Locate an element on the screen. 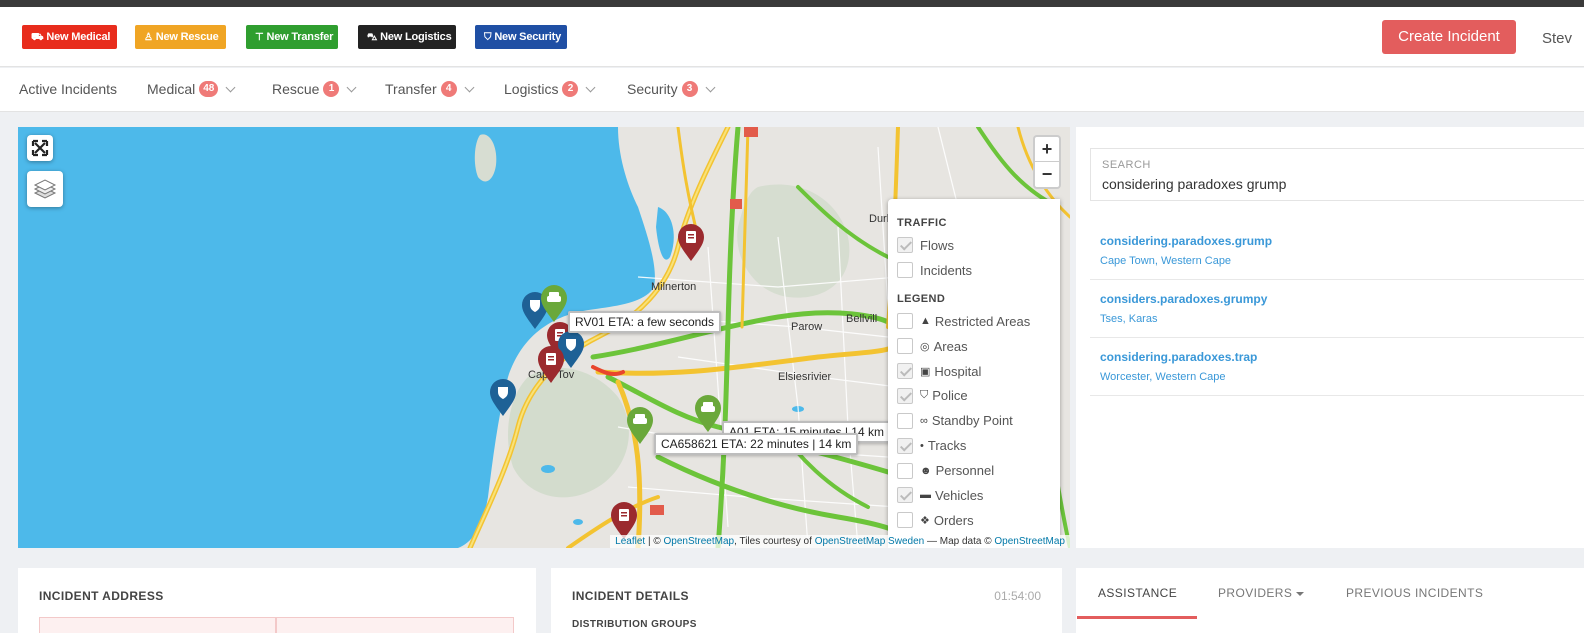  vehicles-checkbox is located at coordinates (905, 495).